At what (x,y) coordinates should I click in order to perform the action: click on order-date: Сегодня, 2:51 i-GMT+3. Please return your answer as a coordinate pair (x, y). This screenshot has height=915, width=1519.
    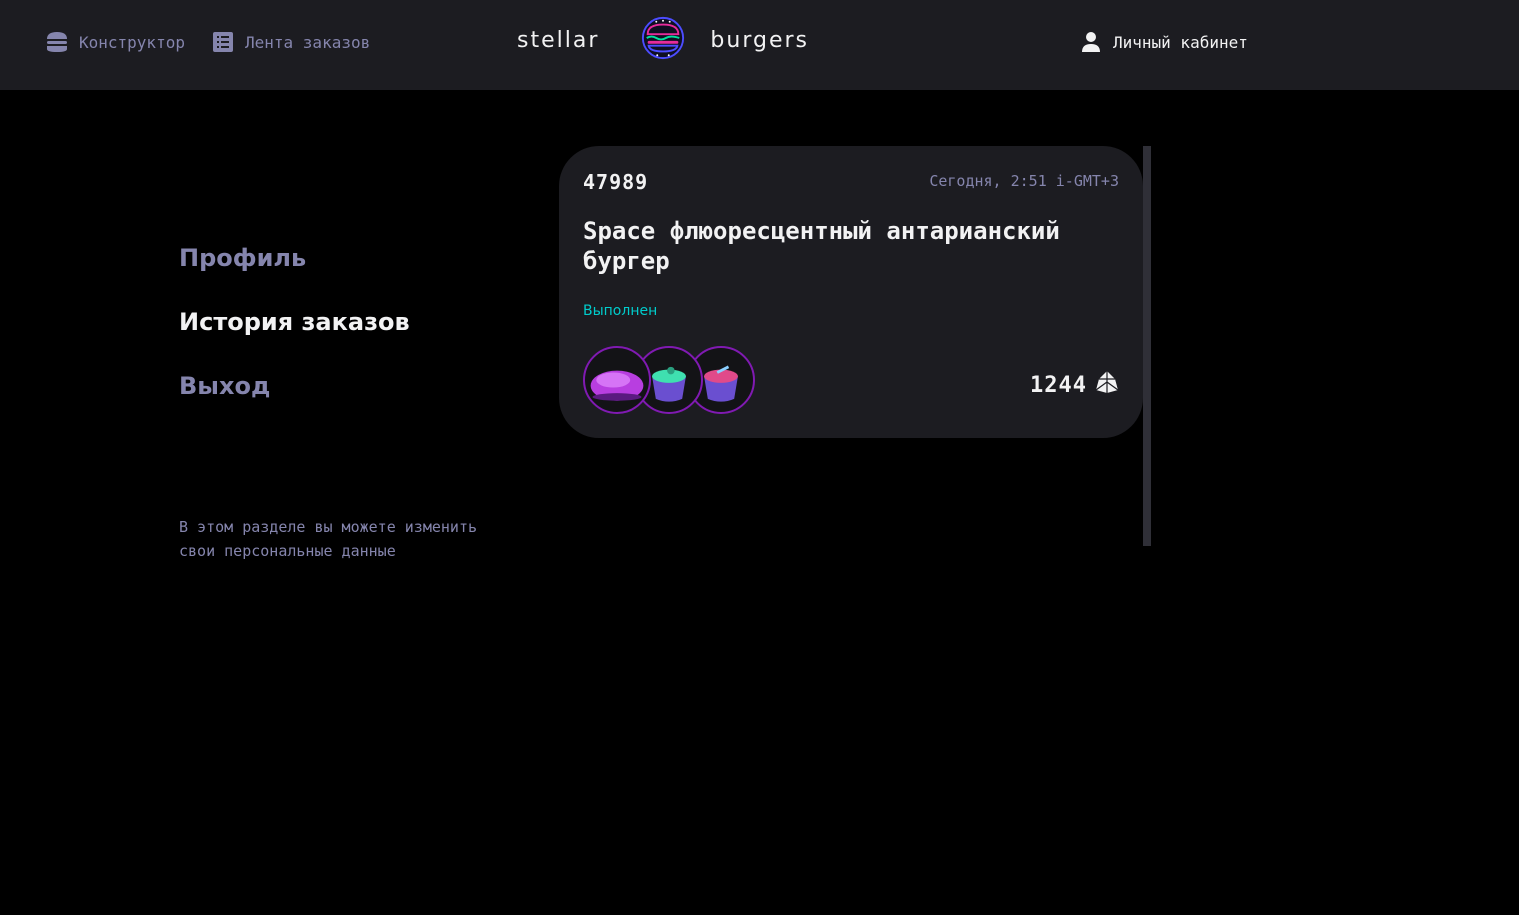
    Looking at the image, I should click on (1024, 181).